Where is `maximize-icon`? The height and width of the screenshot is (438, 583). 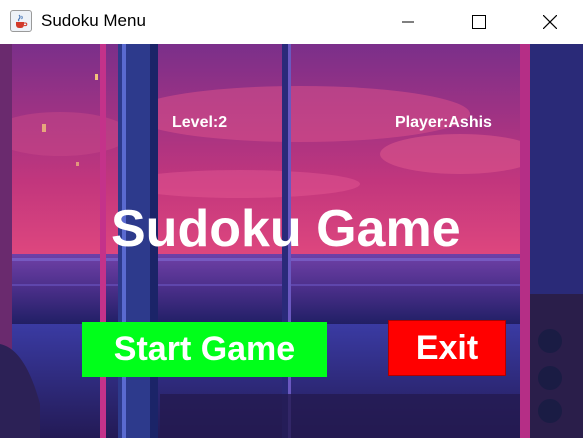 maximize-icon is located at coordinates (479, 22).